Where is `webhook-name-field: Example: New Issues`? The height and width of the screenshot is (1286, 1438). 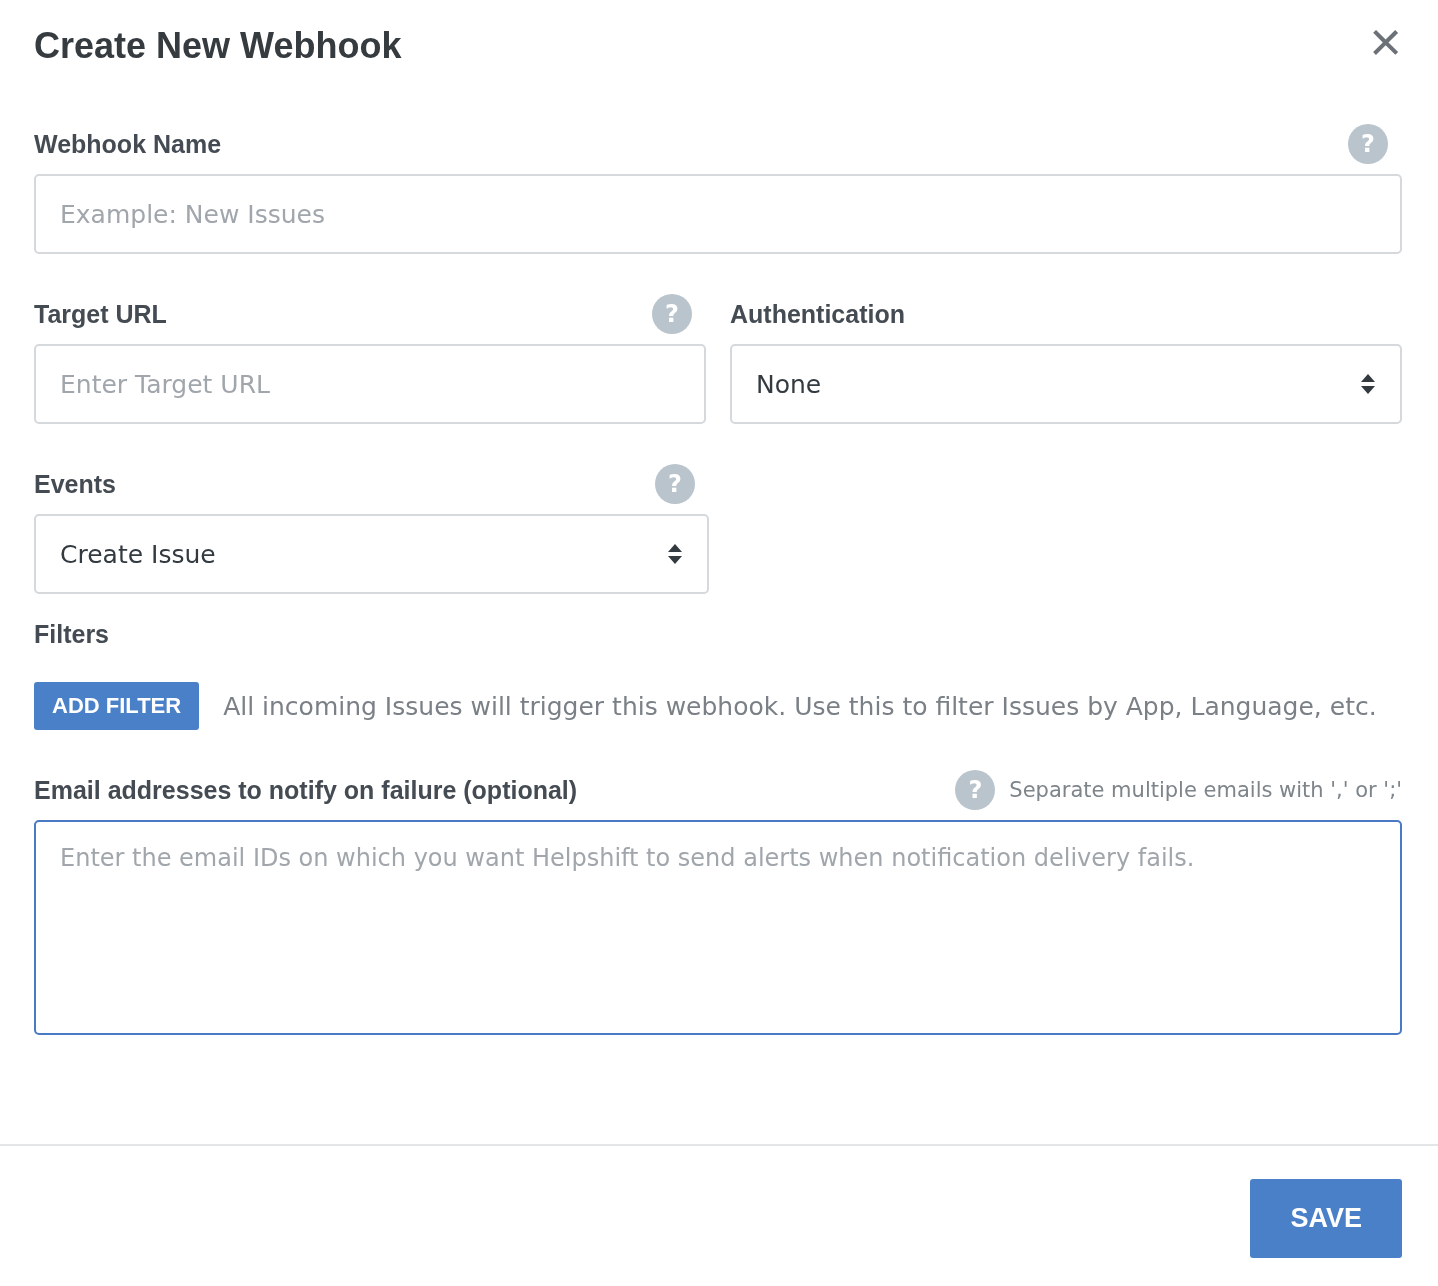 webhook-name-field: Example: New Issues is located at coordinates (718, 214).